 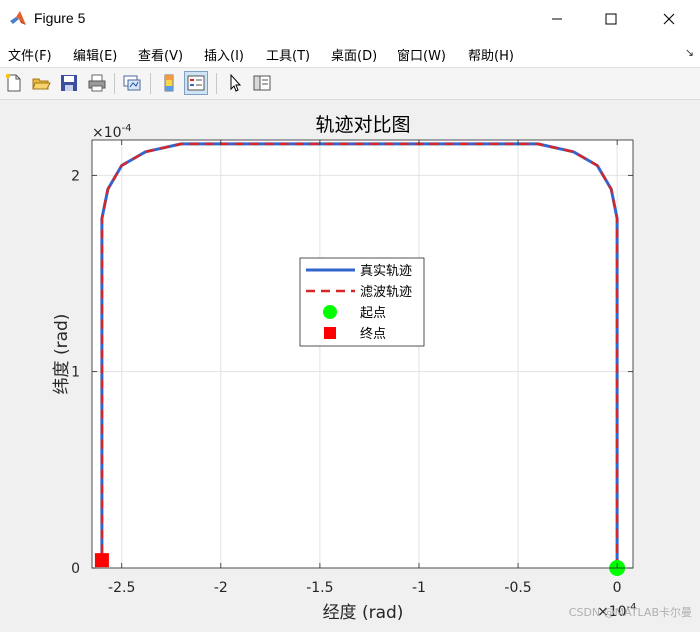 I want to click on minimize-button, so click(x=557, y=19).